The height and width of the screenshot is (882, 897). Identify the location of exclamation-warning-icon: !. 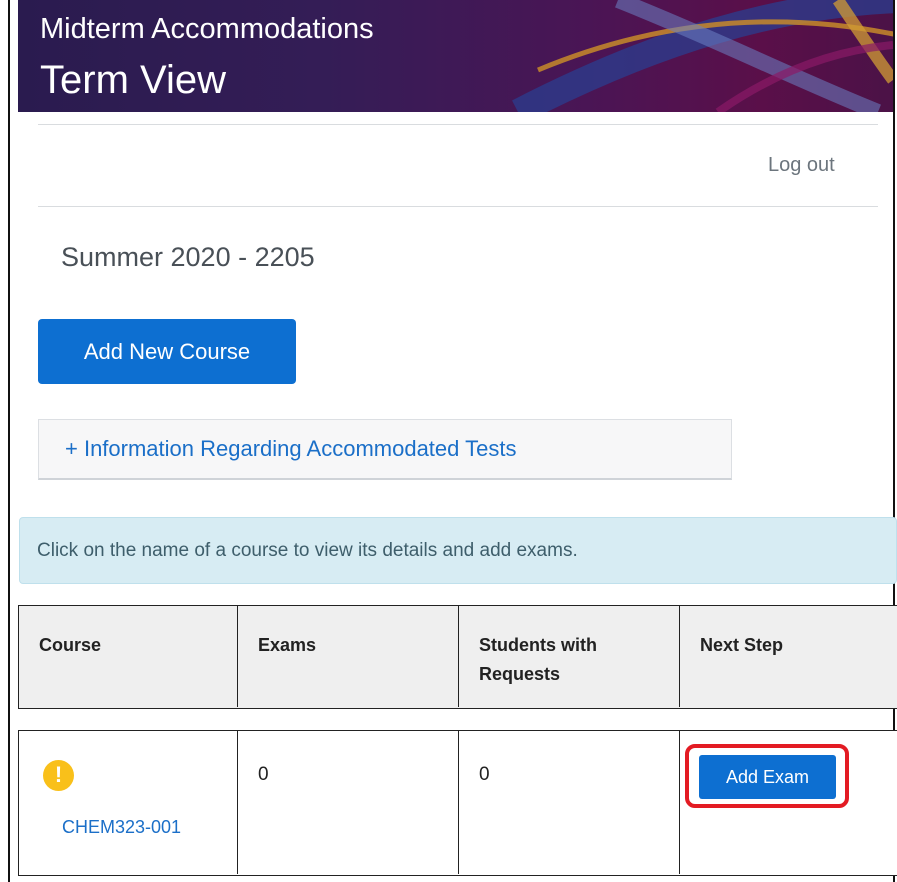
(58, 775).